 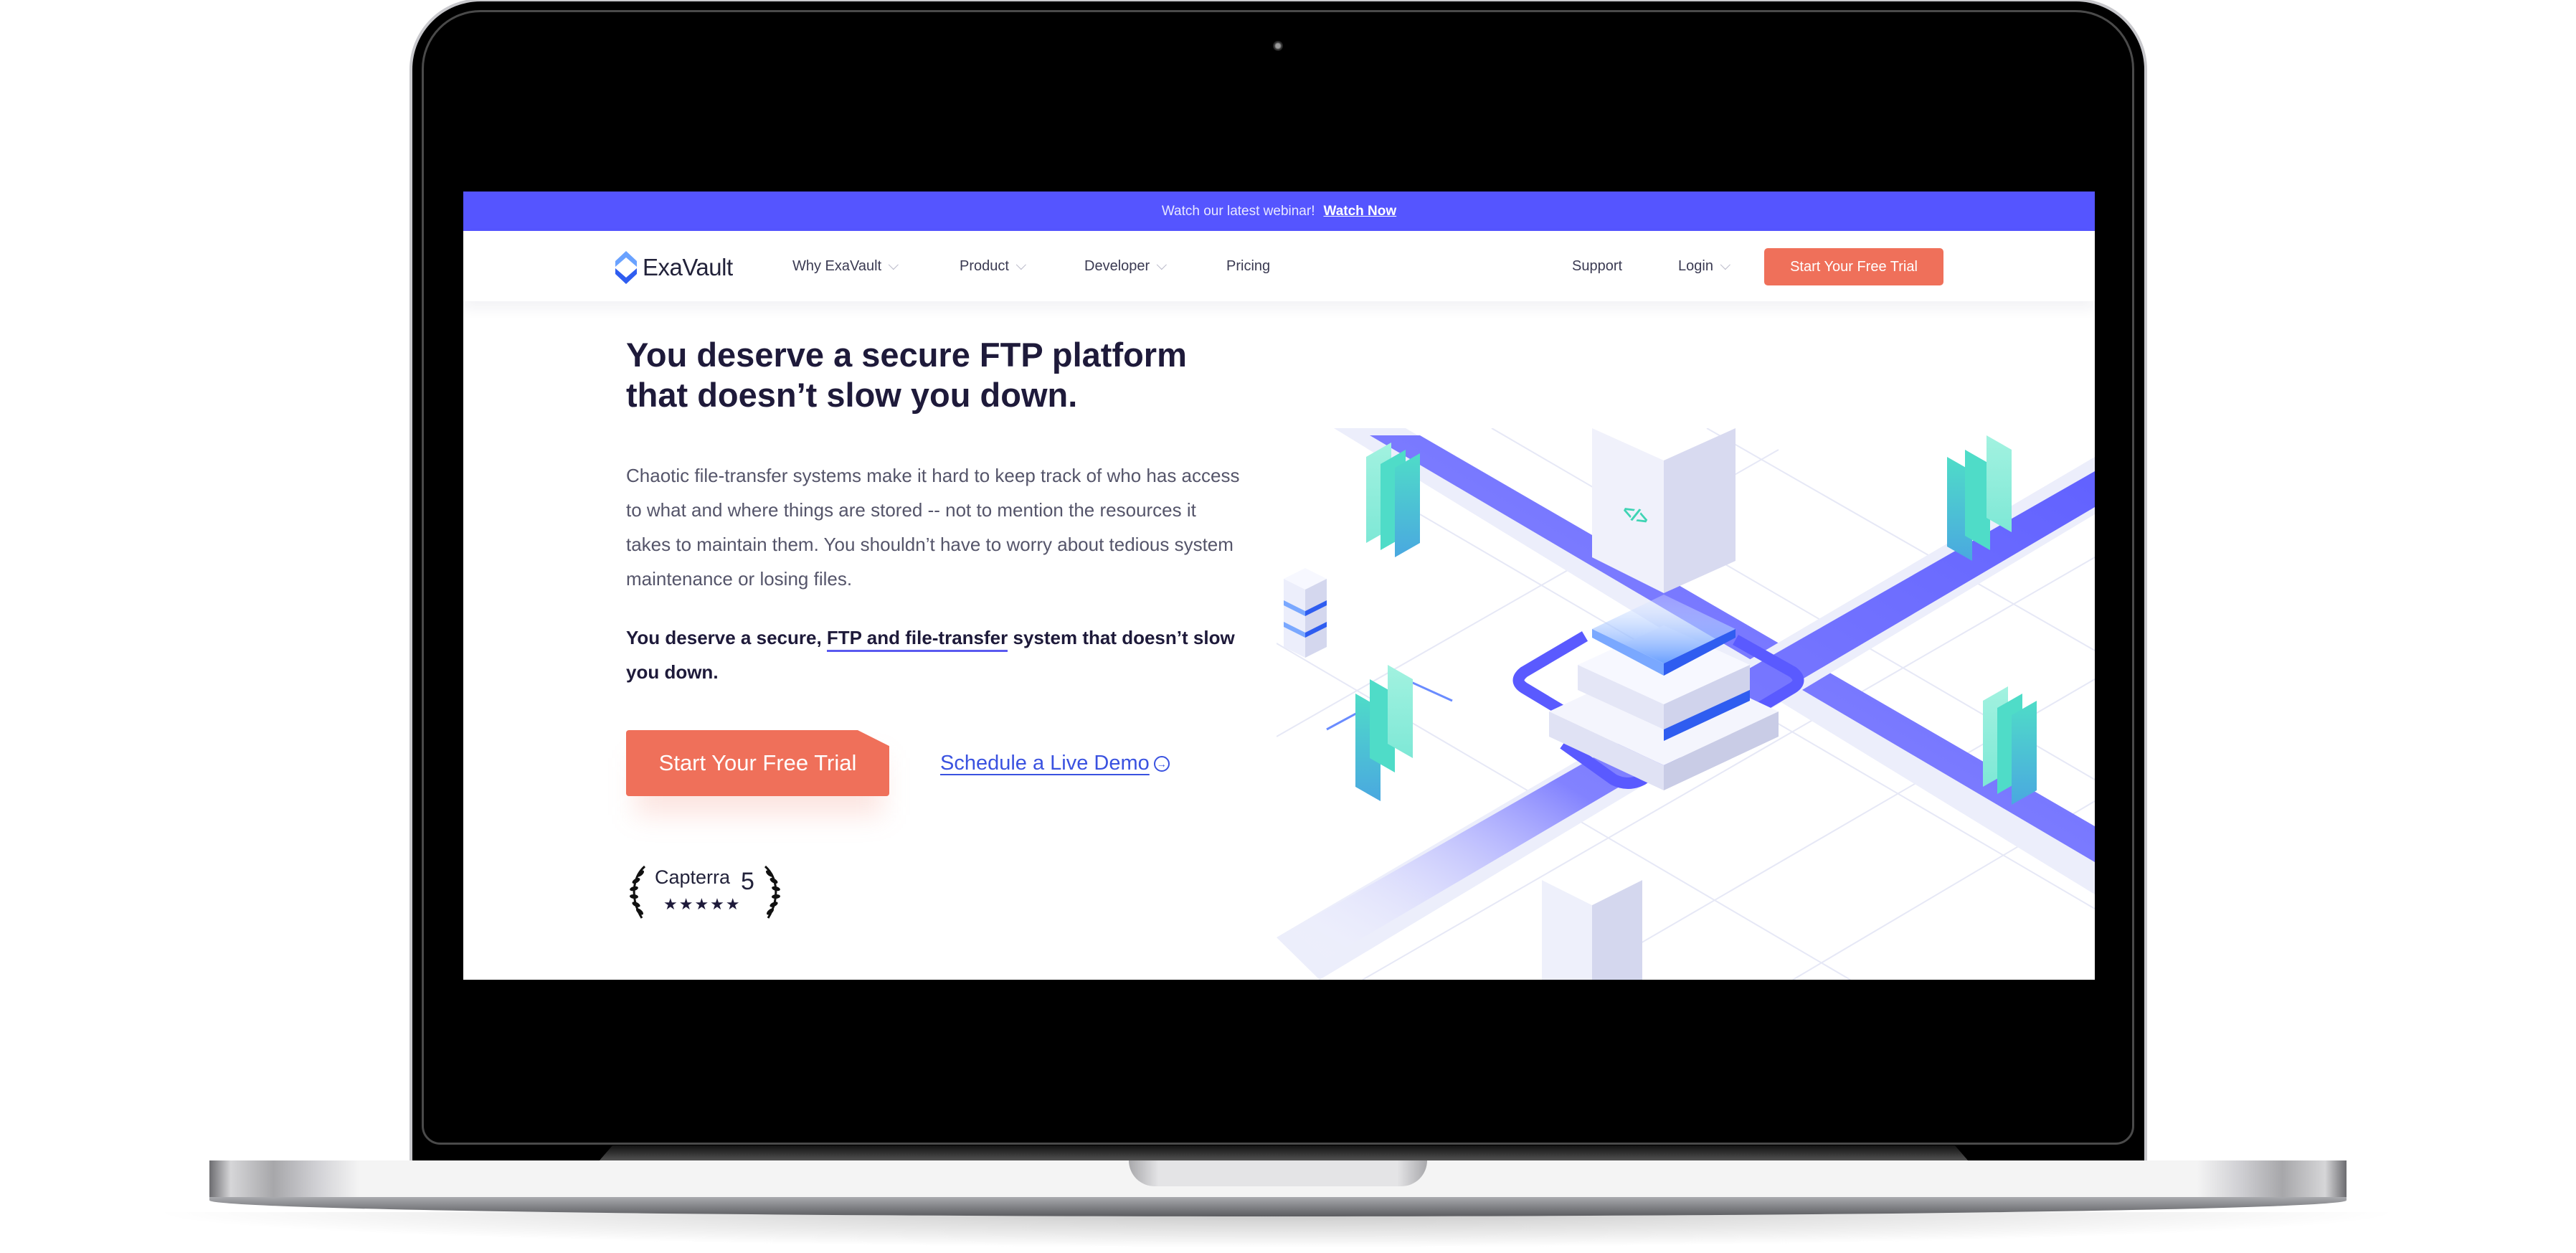 What do you see at coordinates (1238, 211) in the screenshot?
I see `banner-text: Watch our latest webinar!` at bounding box center [1238, 211].